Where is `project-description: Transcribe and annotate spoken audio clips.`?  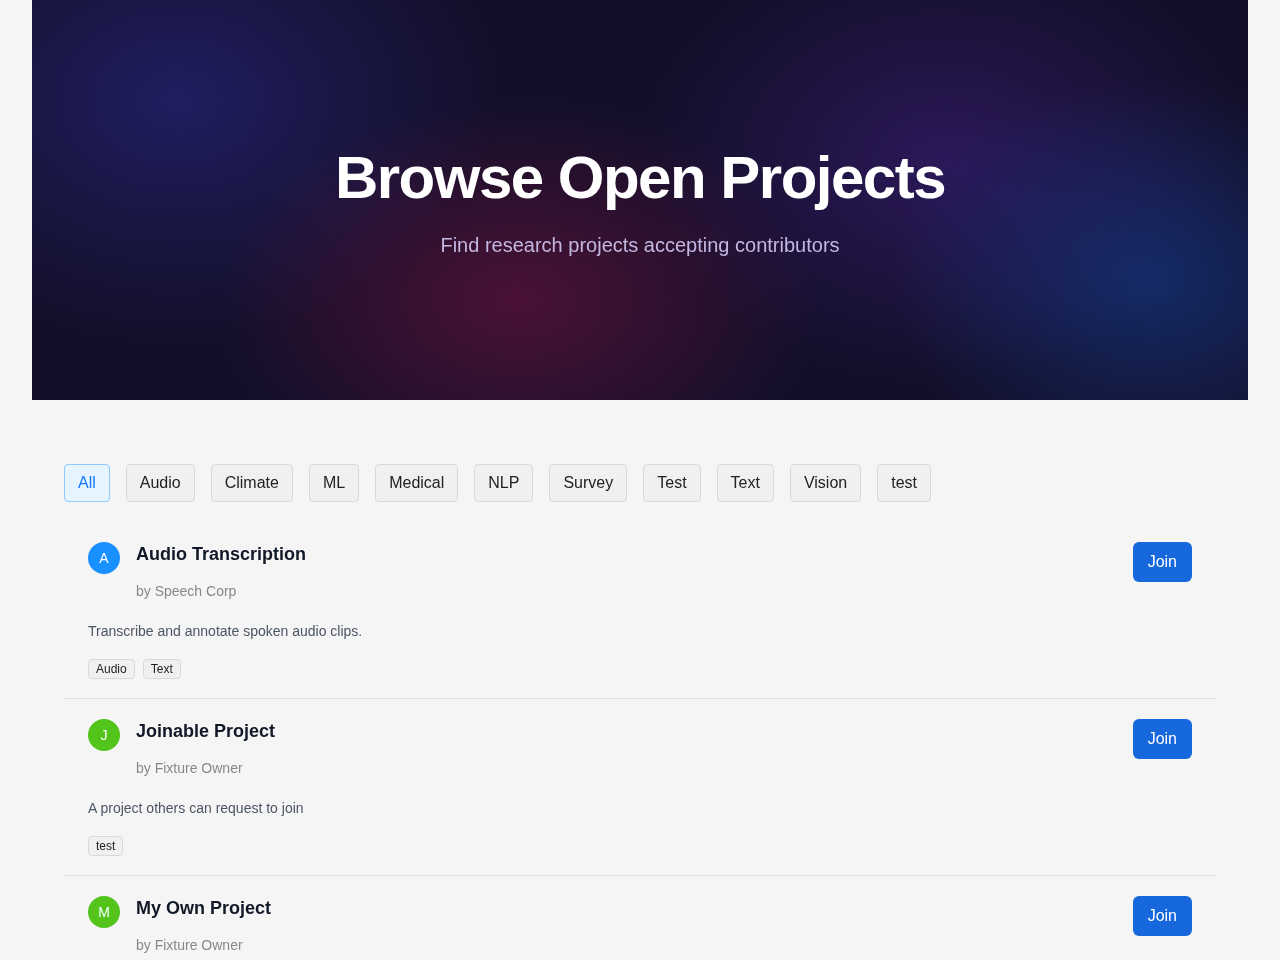
project-description: Transcribe and annotate spoken audio clips. is located at coordinates (226, 631).